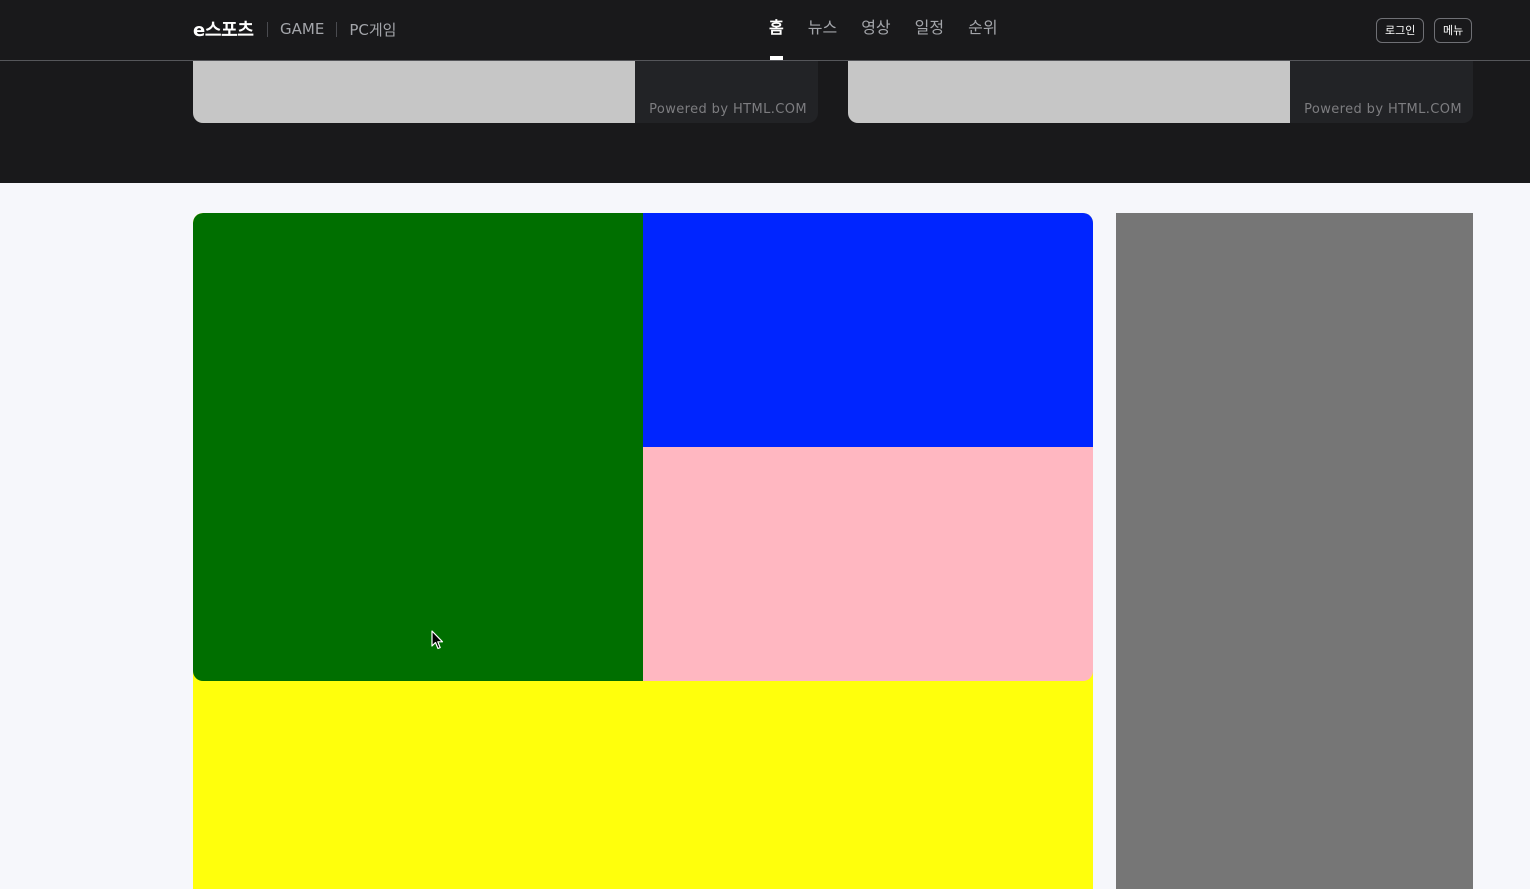 Image resolution: width=1530 pixels, height=889 pixels. I want to click on nav-item-video: 영상, so click(875, 37).